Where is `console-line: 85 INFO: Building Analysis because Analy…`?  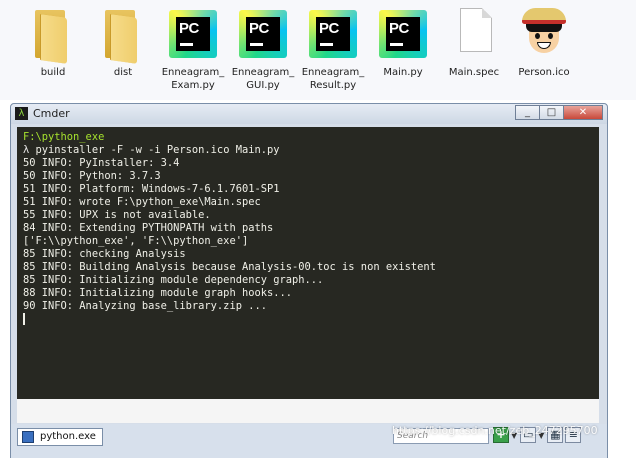
console-line: 85 INFO: Building Analysis because Analy… is located at coordinates (229, 267).